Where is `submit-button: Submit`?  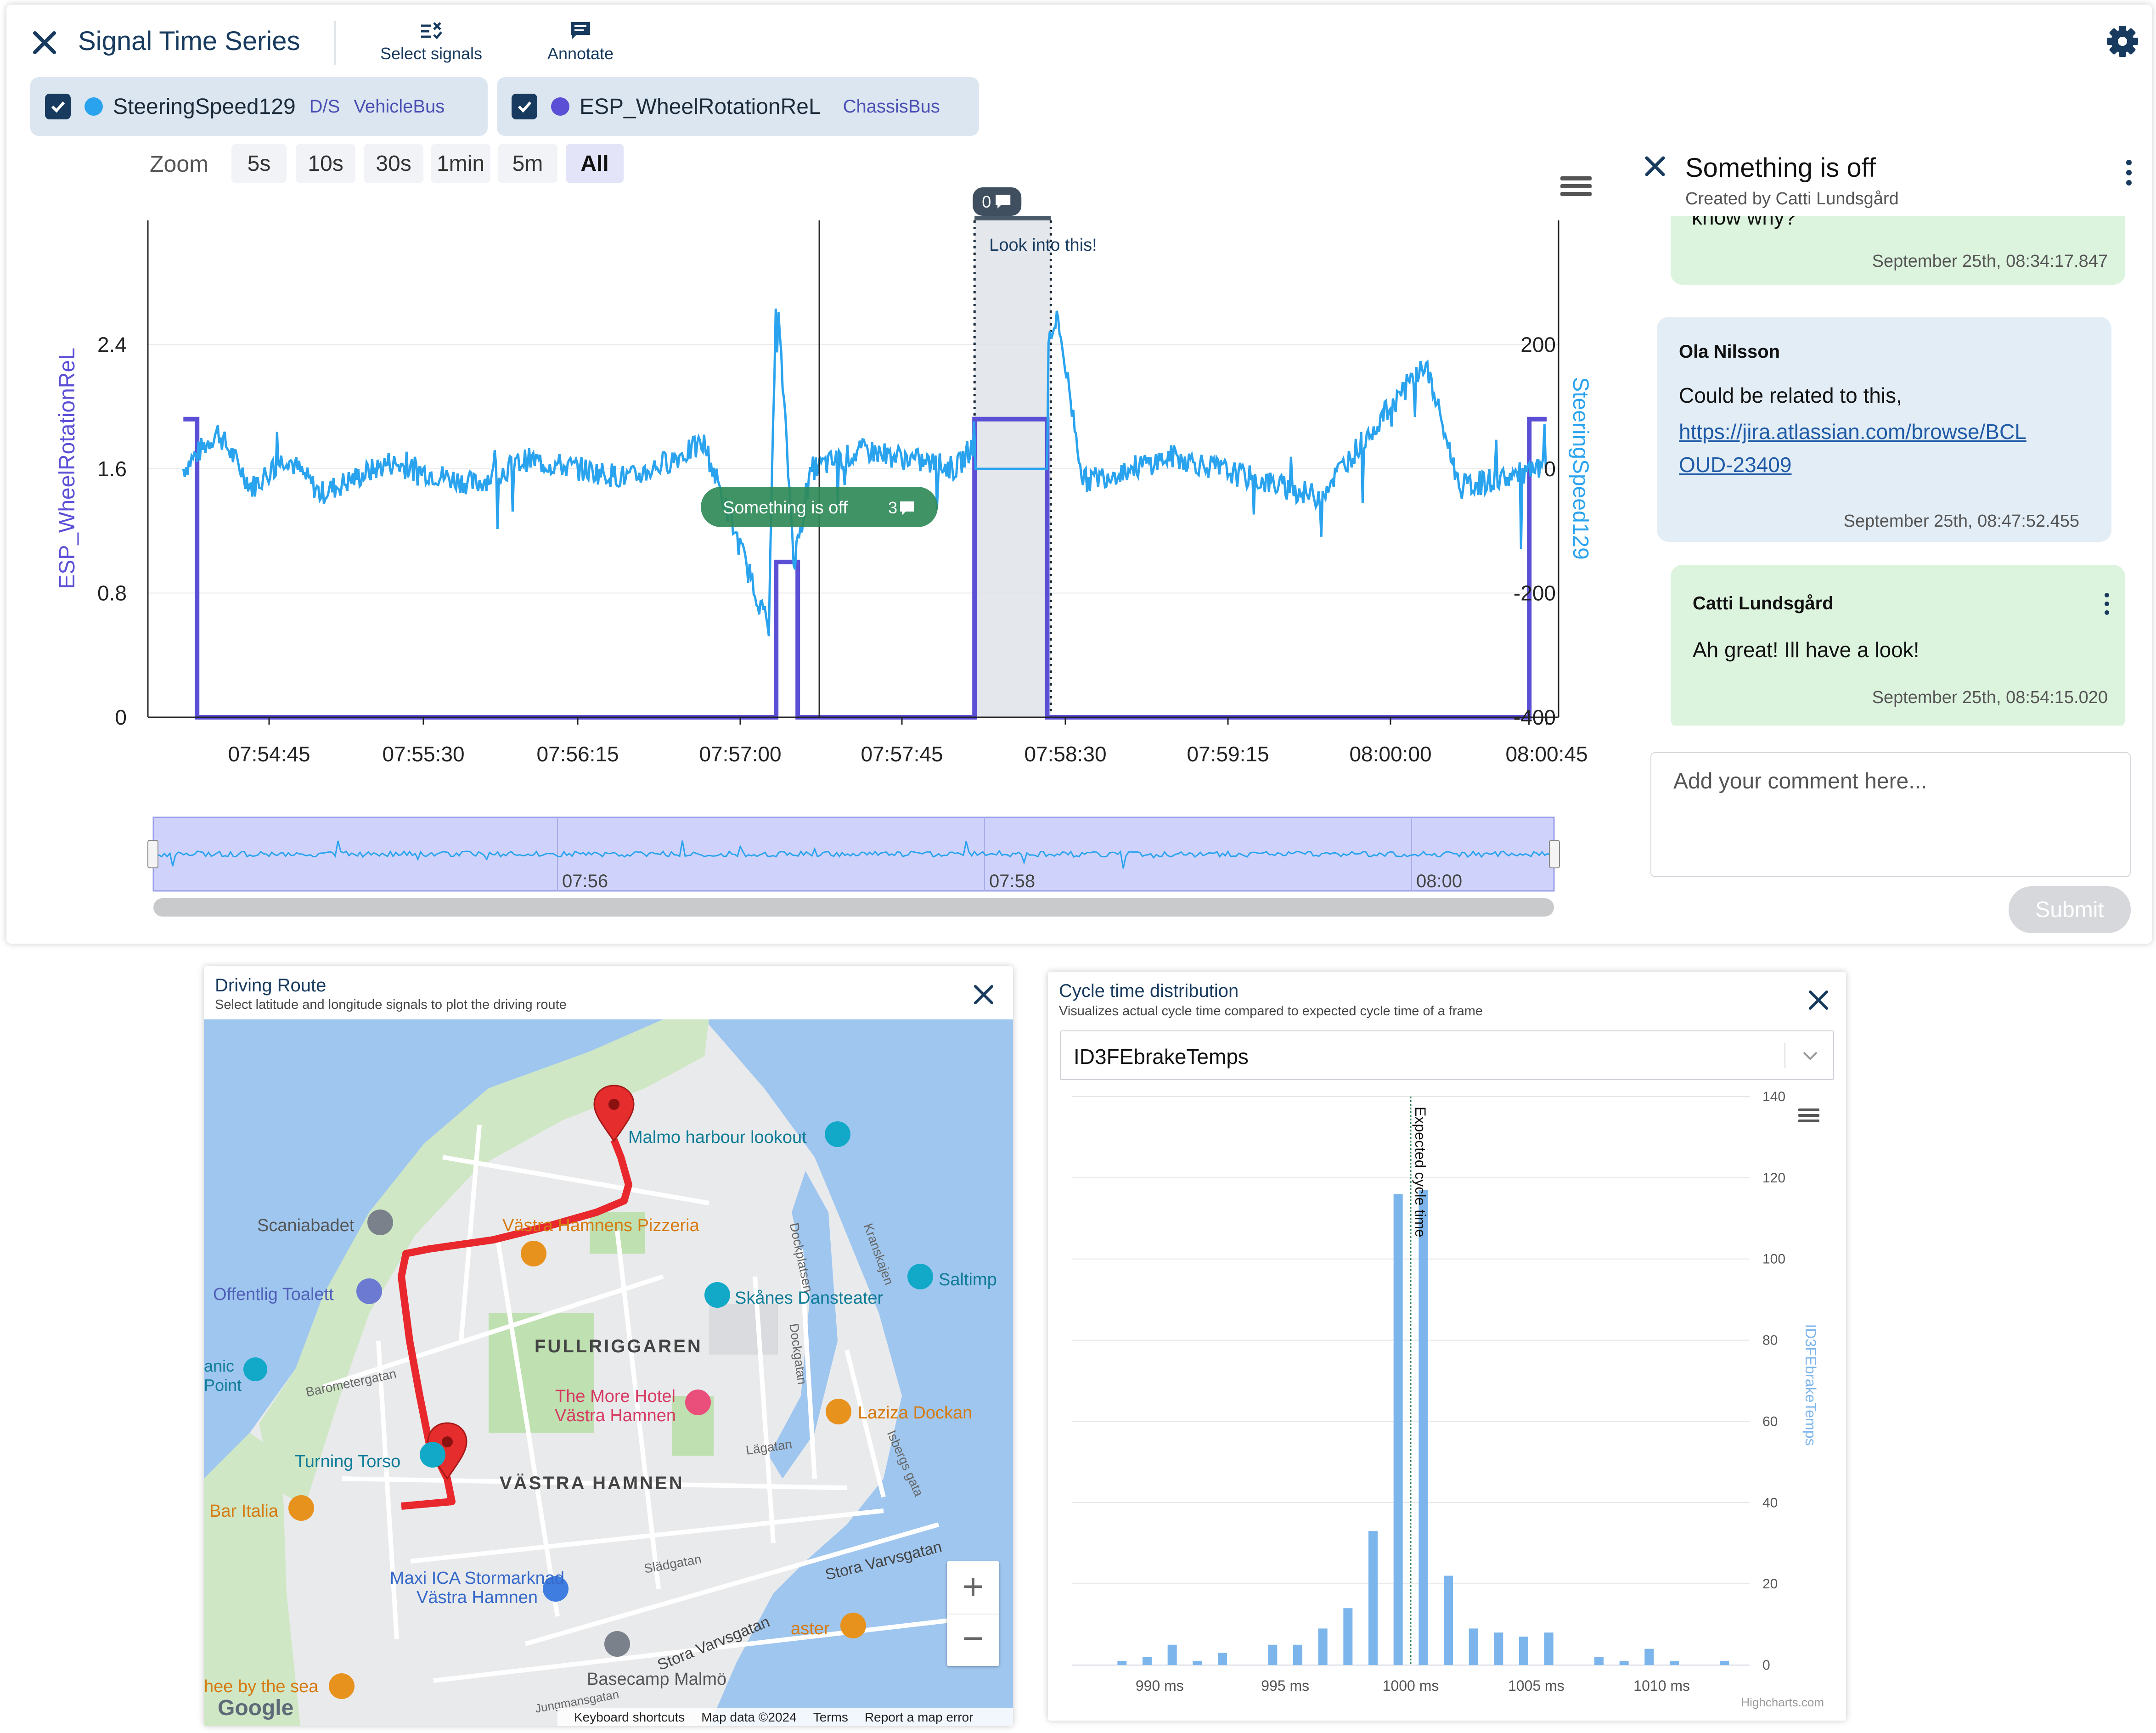 submit-button: Submit is located at coordinates (2070, 909).